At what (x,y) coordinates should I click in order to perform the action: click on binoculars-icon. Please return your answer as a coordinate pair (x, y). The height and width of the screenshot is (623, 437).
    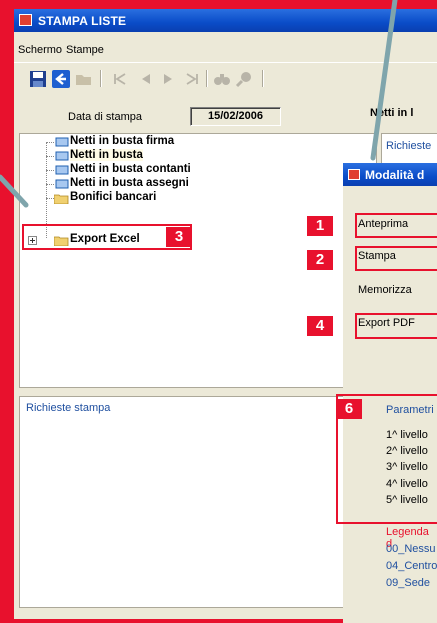
    Looking at the image, I should click on (222, 79).